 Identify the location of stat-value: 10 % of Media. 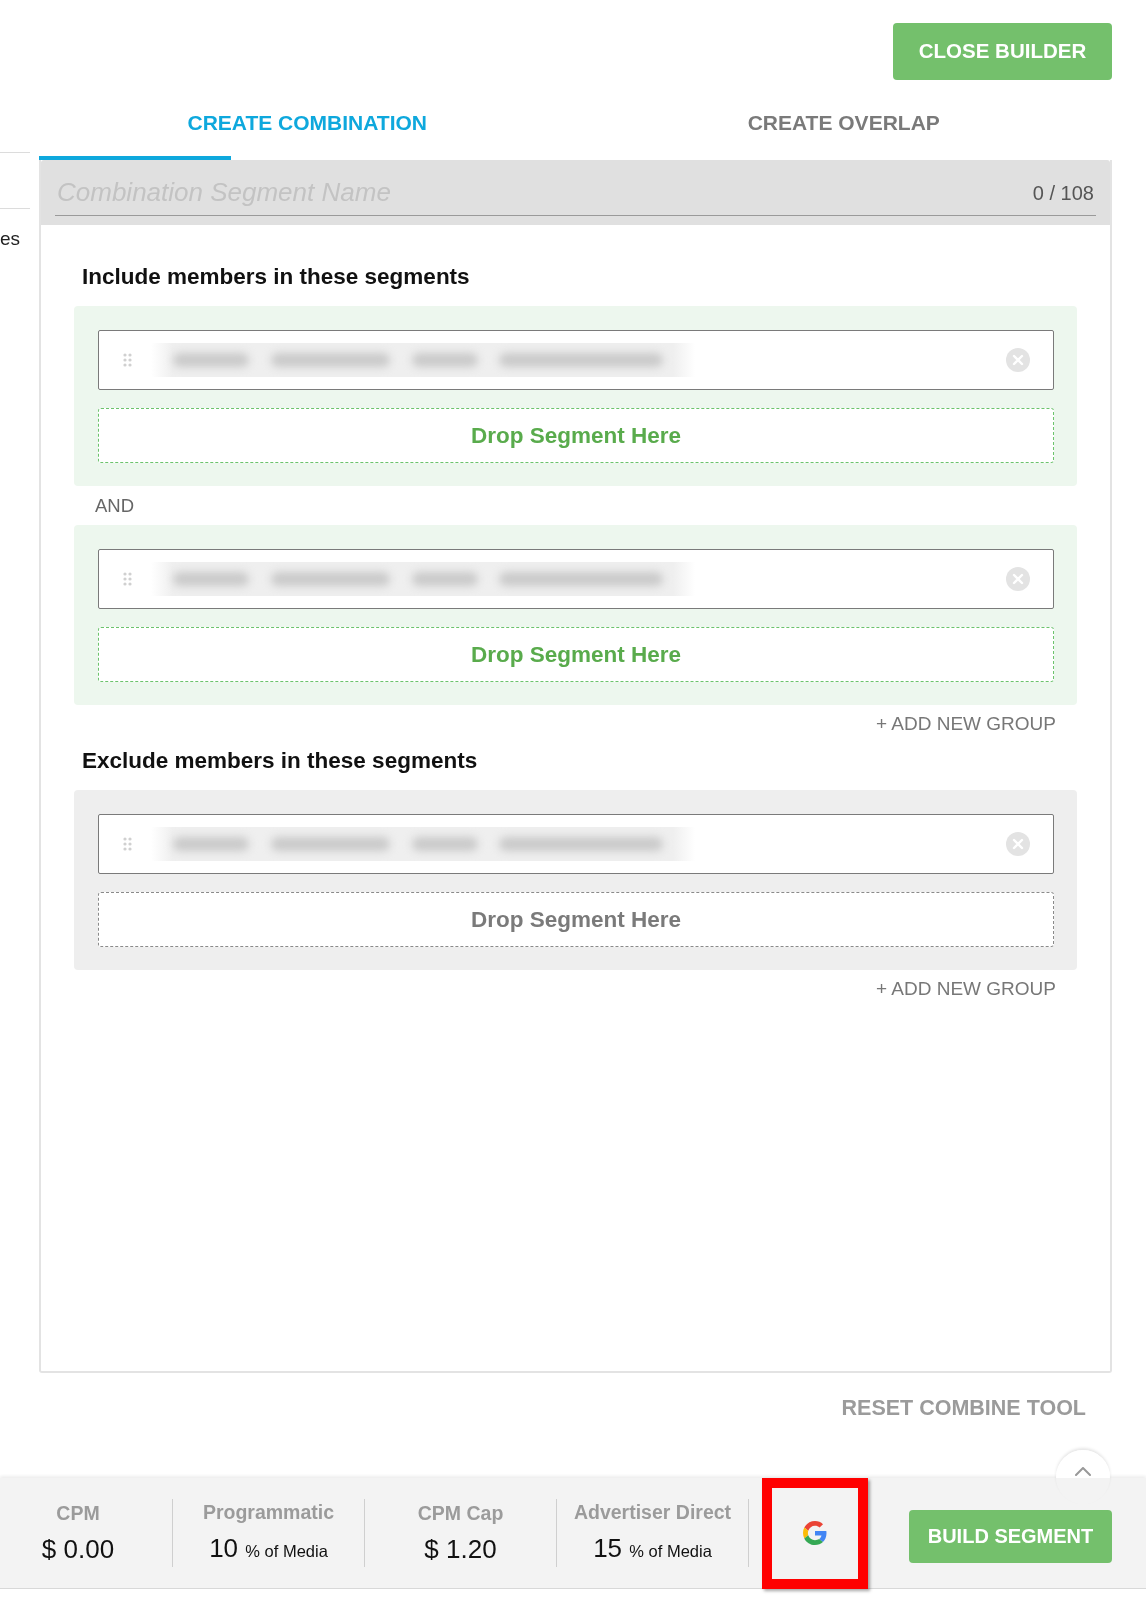
(268, 1548).